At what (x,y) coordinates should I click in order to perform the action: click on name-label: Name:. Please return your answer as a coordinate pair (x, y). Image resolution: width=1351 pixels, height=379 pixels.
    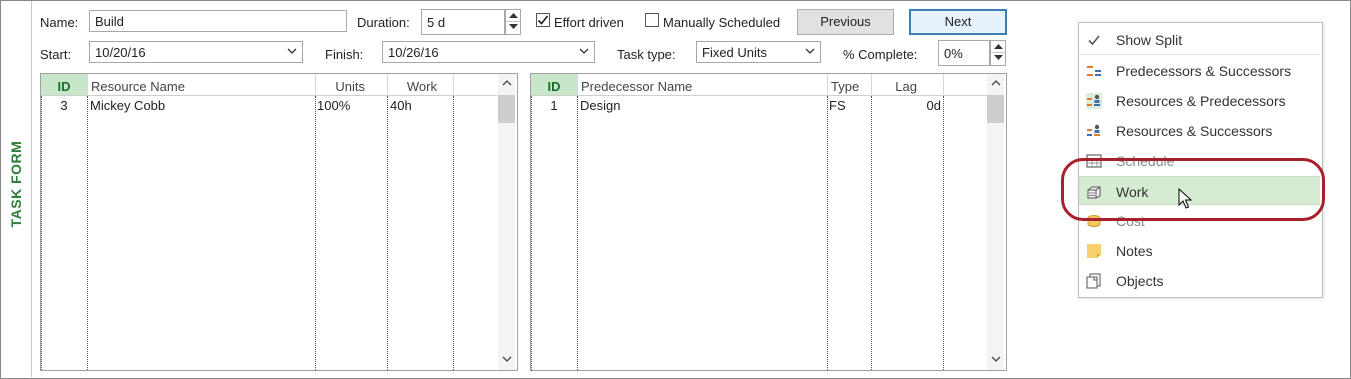
    Looking at the image, I should click on (59, 22).